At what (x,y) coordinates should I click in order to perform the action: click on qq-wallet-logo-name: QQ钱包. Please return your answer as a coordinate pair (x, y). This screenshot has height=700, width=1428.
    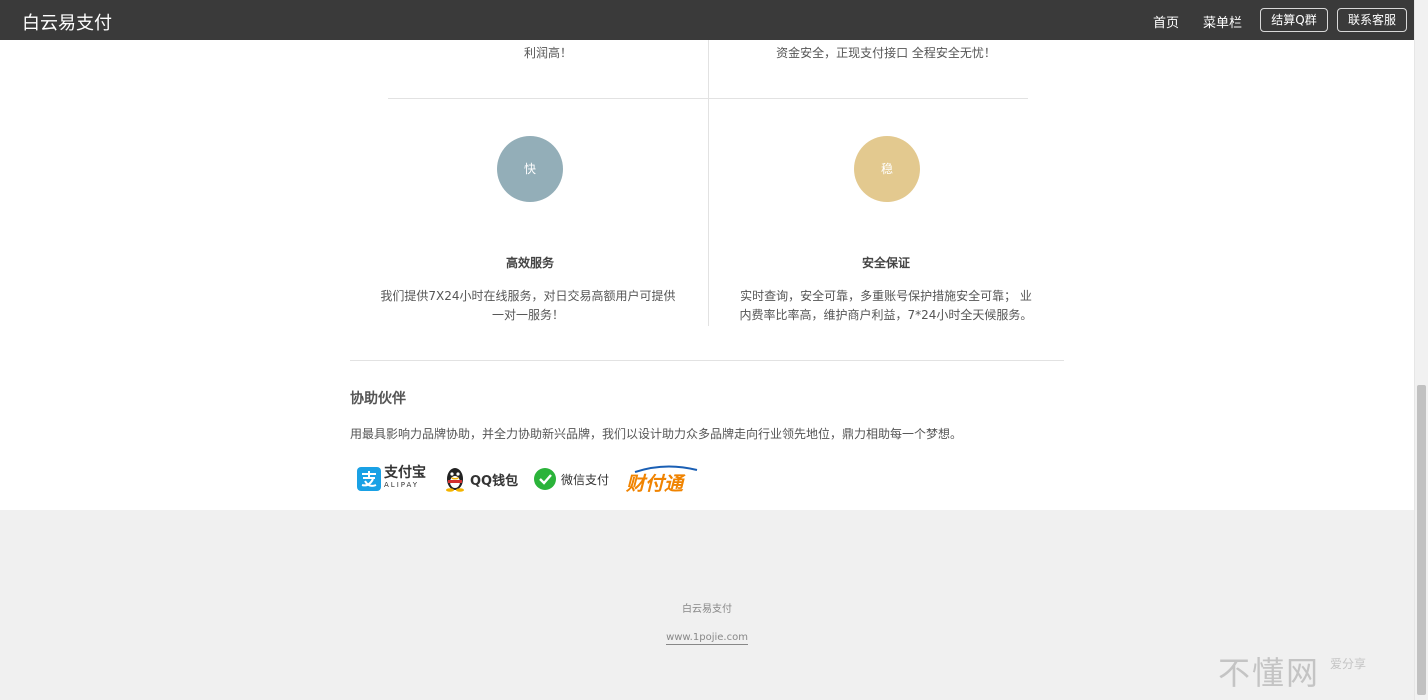
    Looking at the image, I should click on (494, 481).